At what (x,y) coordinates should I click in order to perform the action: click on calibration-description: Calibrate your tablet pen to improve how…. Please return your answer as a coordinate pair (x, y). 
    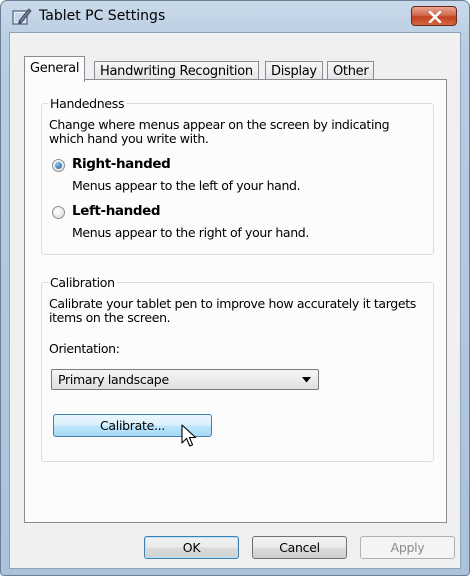
    Looking at the image, I should click on (232, 311).